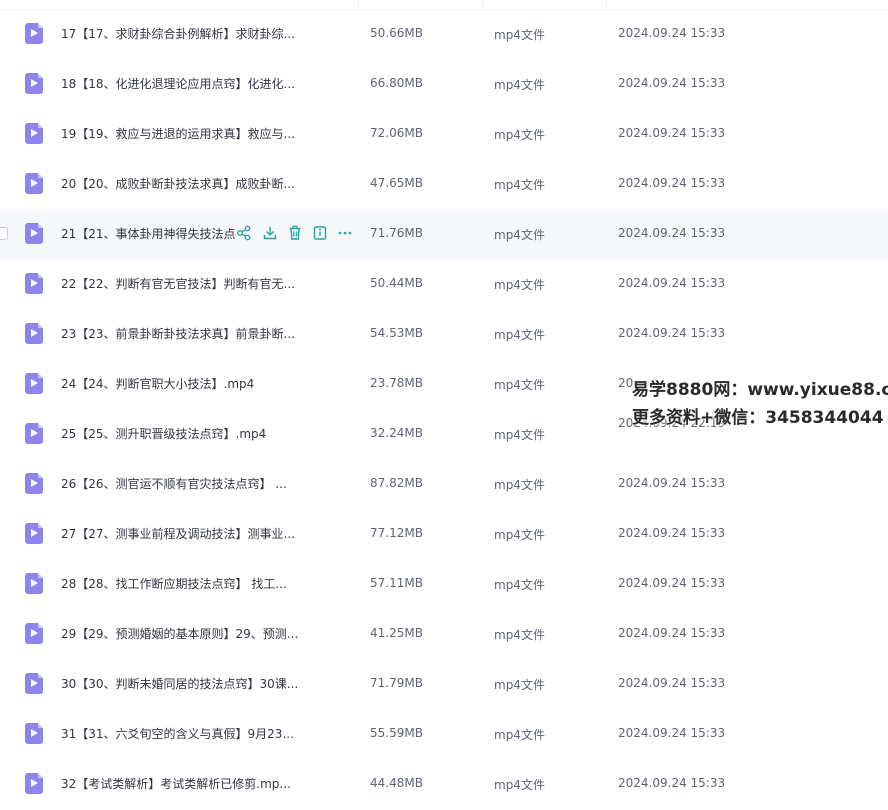 This screenshot has width=888, height=810. What do you see at coordinates (270, 233) in the screenshot?
I see `download-icon` at bounding box center [270, 233].